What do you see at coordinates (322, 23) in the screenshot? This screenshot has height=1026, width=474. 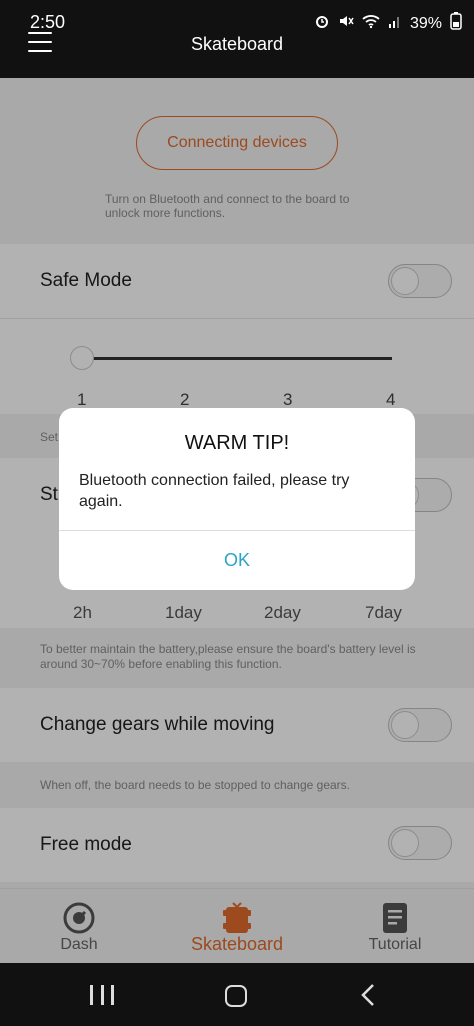 I see `alarm-icon` at bounding box center [322, 23].